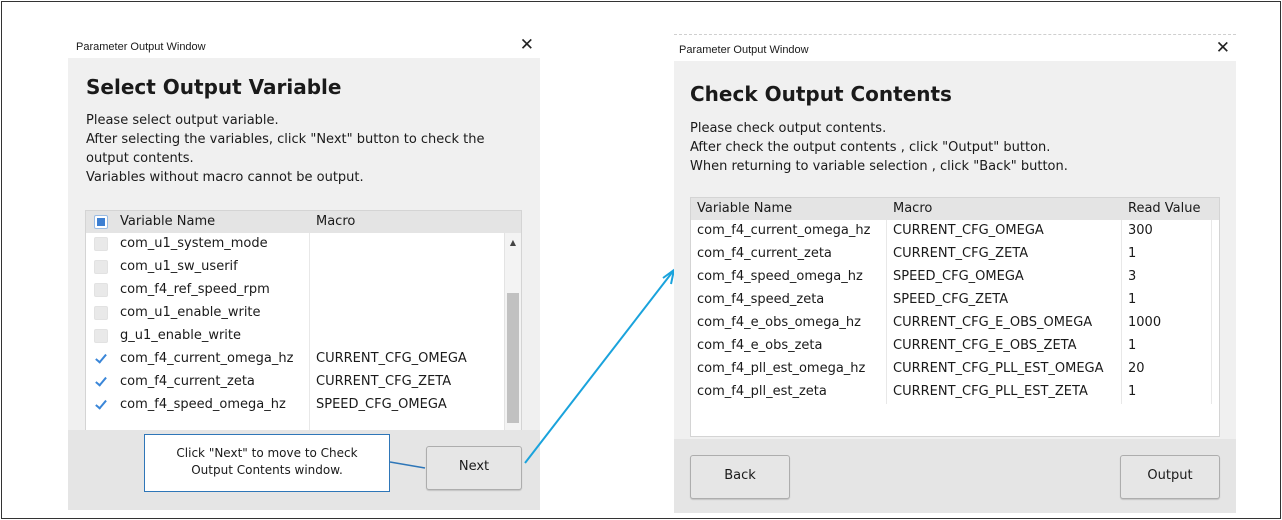 The height and width of the screenshot is (520, 1282). Describe the element at coordinates (951, 299) in the screenshot. I see `macro-cell: SPEED_CFG_ZETA` at that location.